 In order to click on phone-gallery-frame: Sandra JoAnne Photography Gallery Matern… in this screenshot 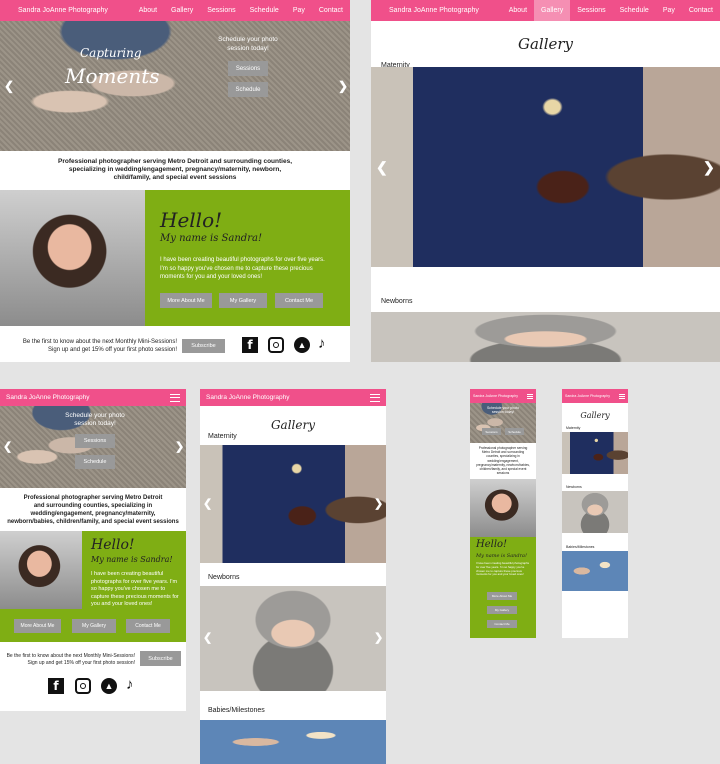, I will do `click(595, 513)`.